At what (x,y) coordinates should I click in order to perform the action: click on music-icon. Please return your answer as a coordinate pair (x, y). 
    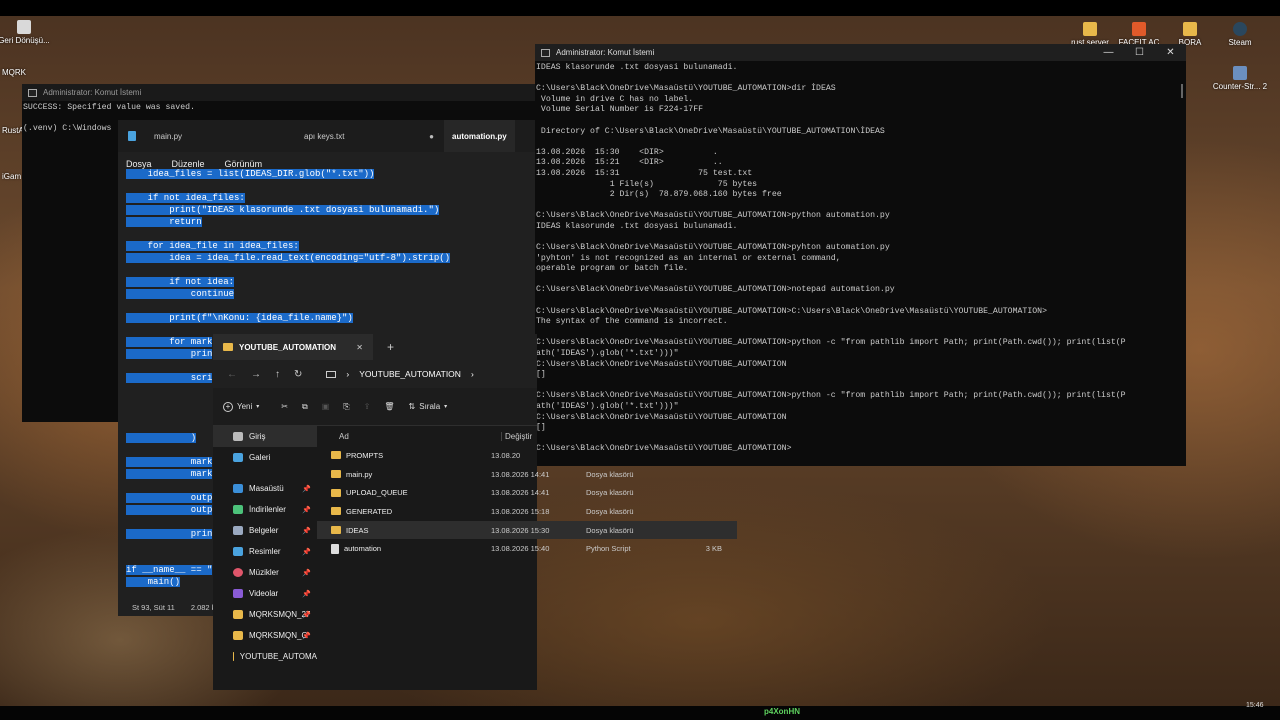
    Looking at the image, I should click on (238, 572).